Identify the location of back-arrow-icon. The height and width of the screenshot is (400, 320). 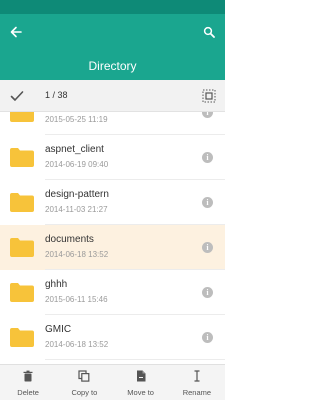
(16, 32).